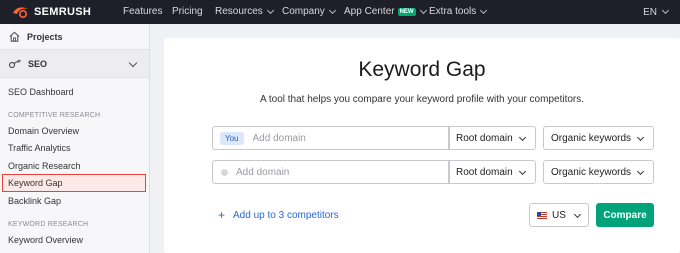  I want to click on plus-icon: +, so click(222, 215).